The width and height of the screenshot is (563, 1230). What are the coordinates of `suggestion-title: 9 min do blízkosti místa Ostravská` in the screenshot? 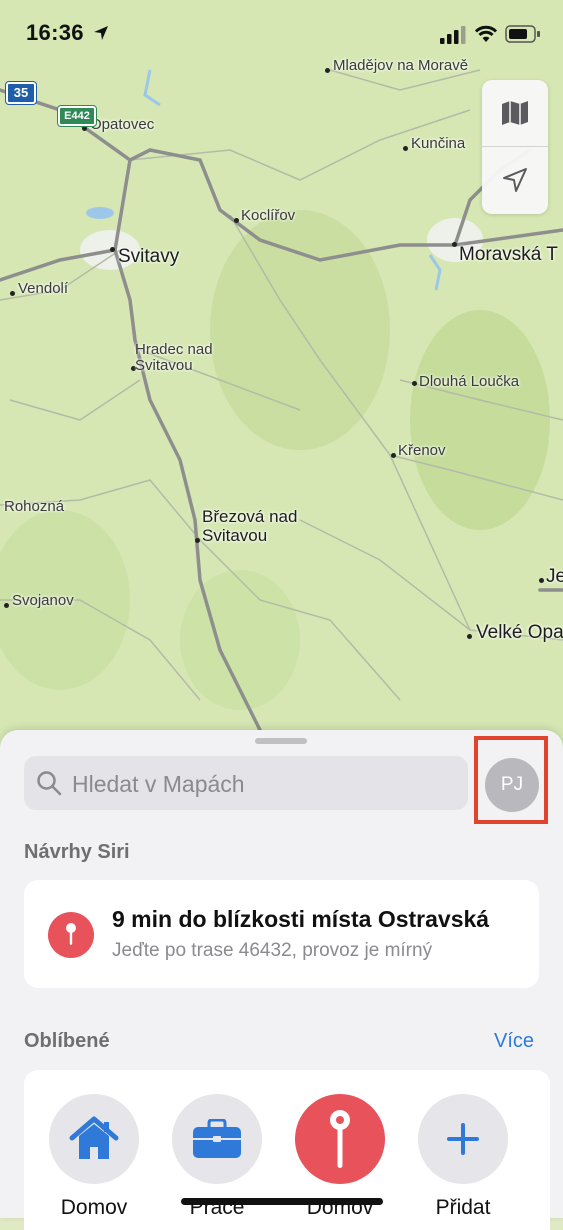 It's located at (301, 919).